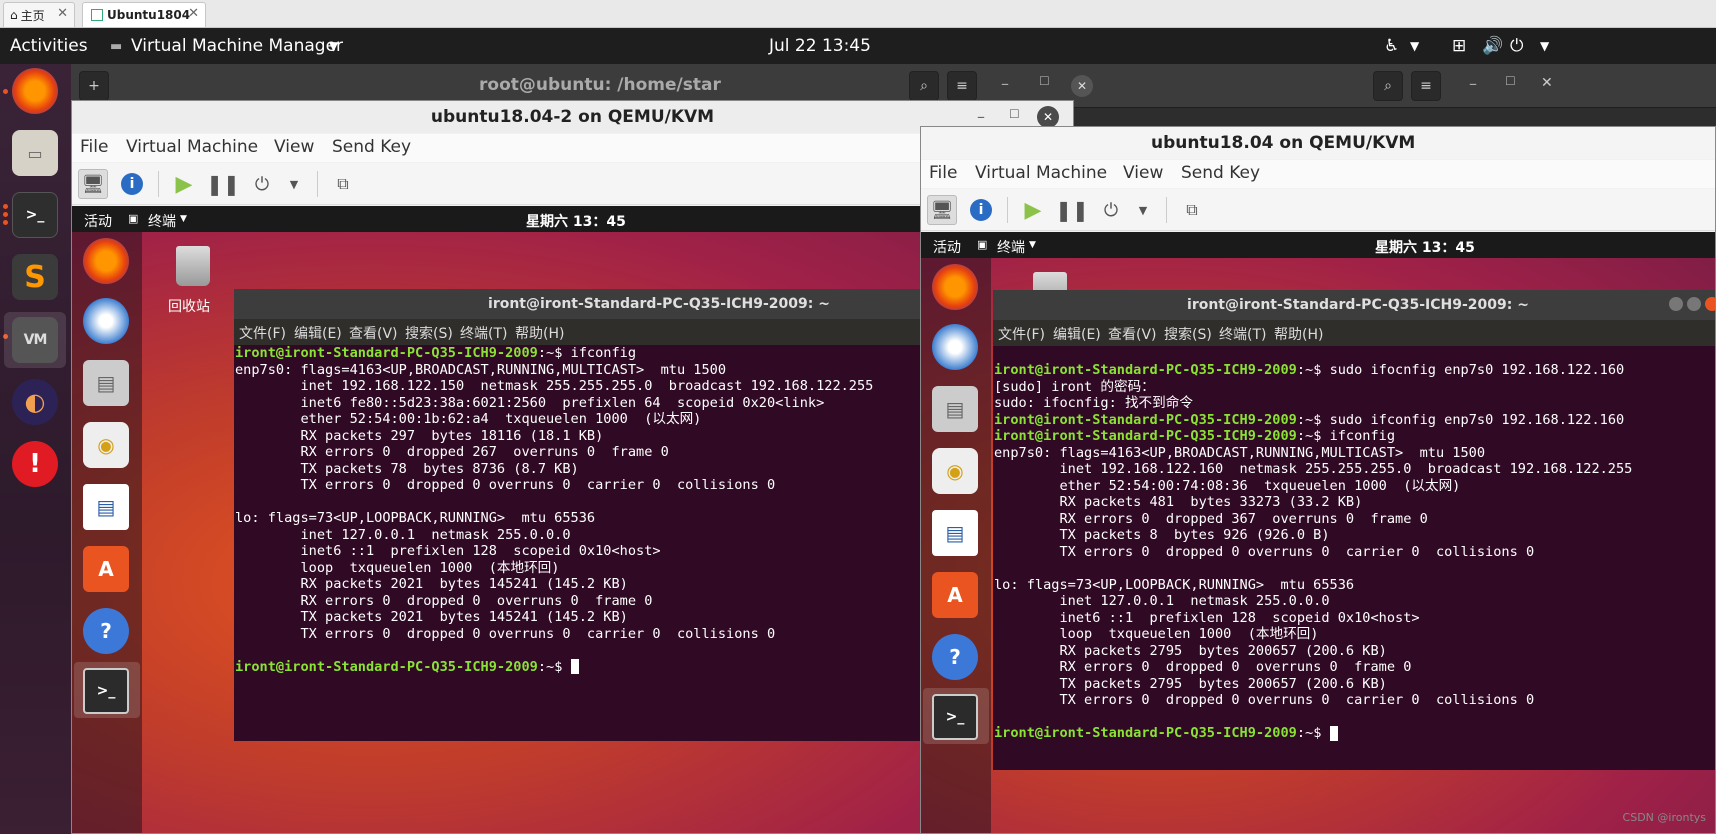  I want to click on tab-home: ⌂ 主页 ✕, so click(39, 14).